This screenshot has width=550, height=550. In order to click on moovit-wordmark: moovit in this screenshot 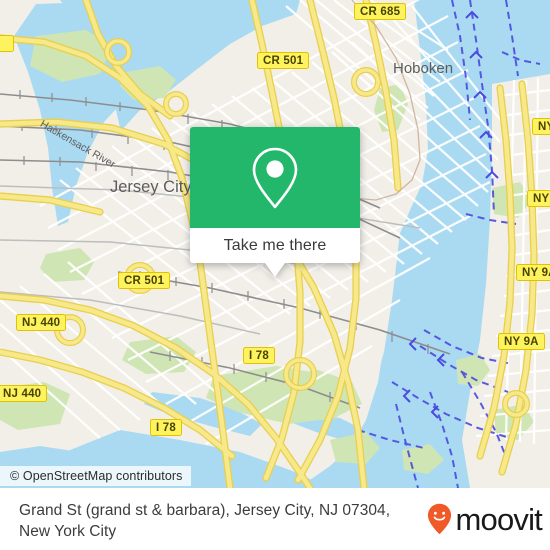, I will do `click(498, 519)`.